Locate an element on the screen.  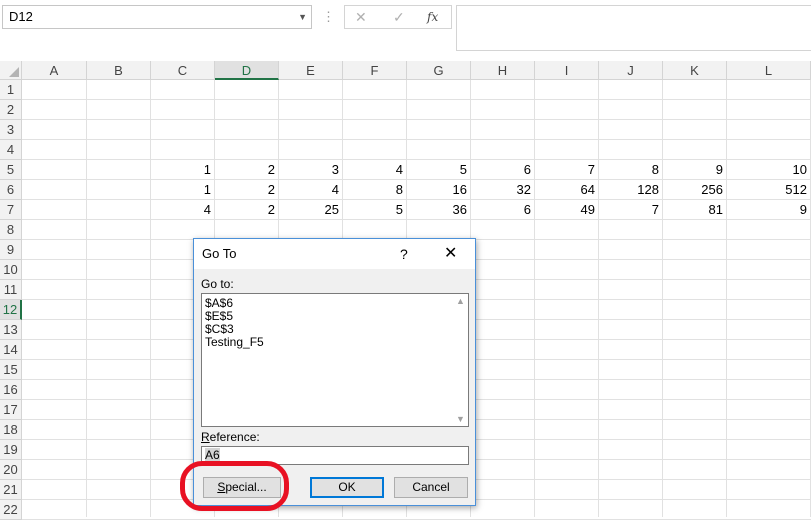
row-header: 17 is located at coordinates (11, 410).